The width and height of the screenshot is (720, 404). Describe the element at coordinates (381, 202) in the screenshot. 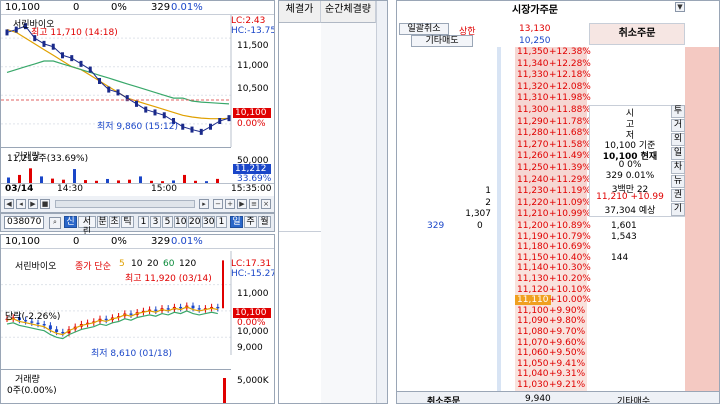

I see `tick-scrollbar` at that location.